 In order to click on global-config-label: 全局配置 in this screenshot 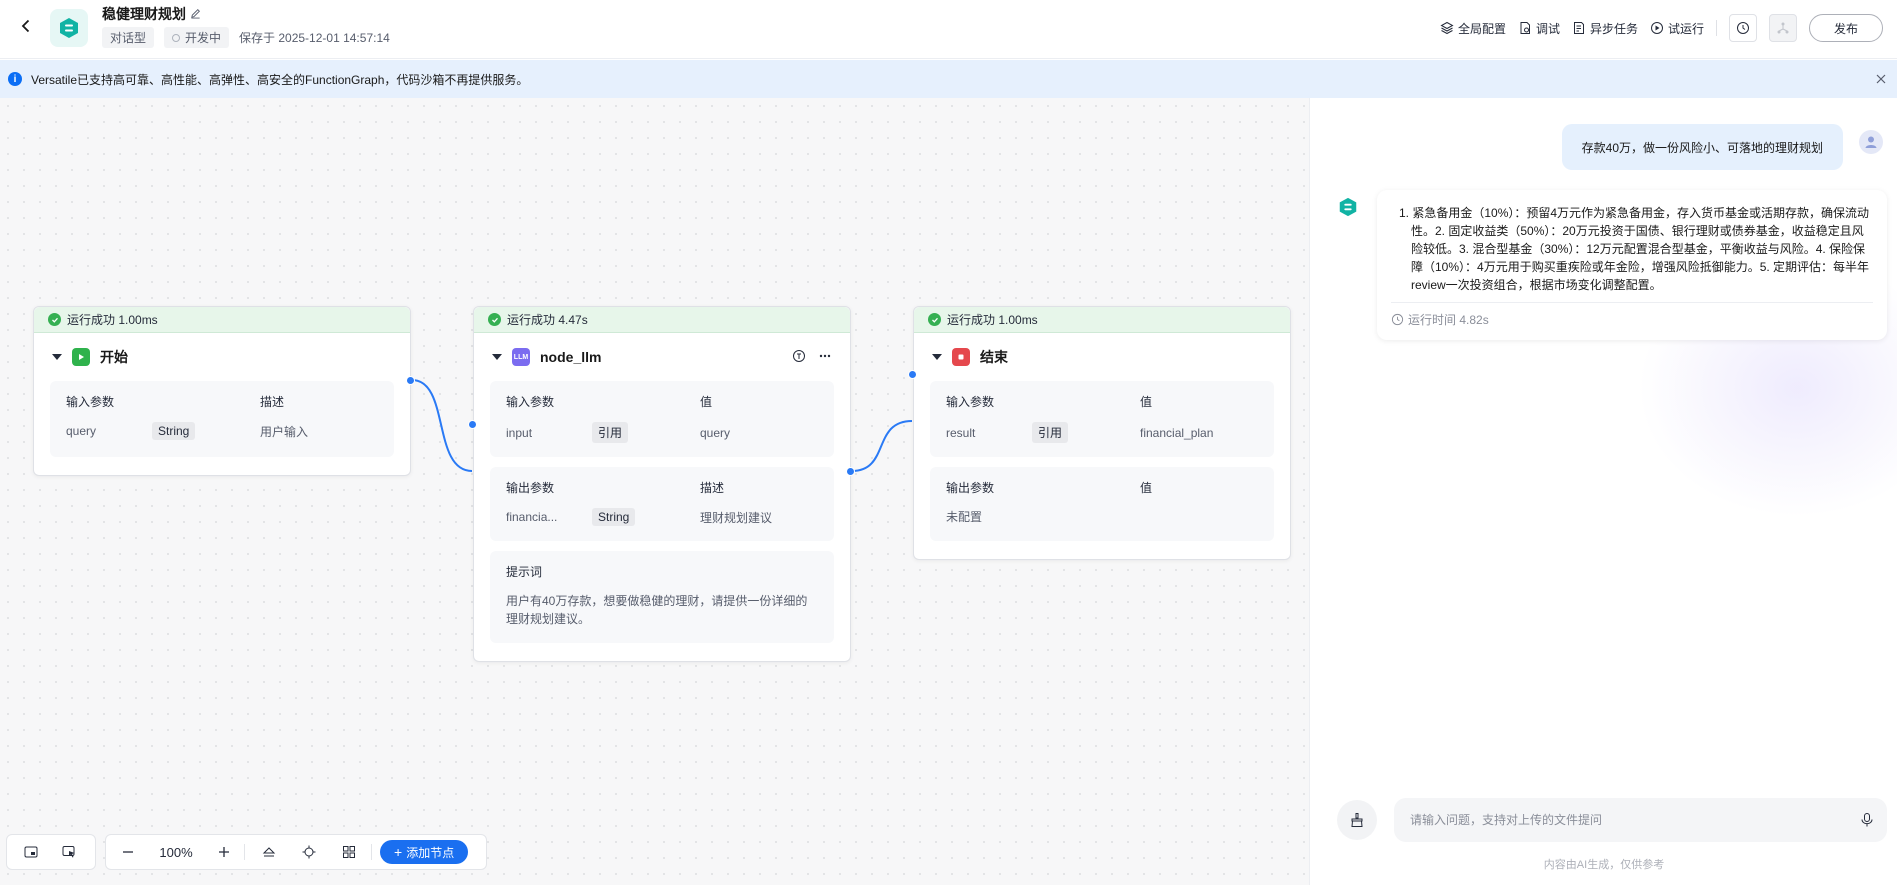, I will do `click(1481, 28)`.